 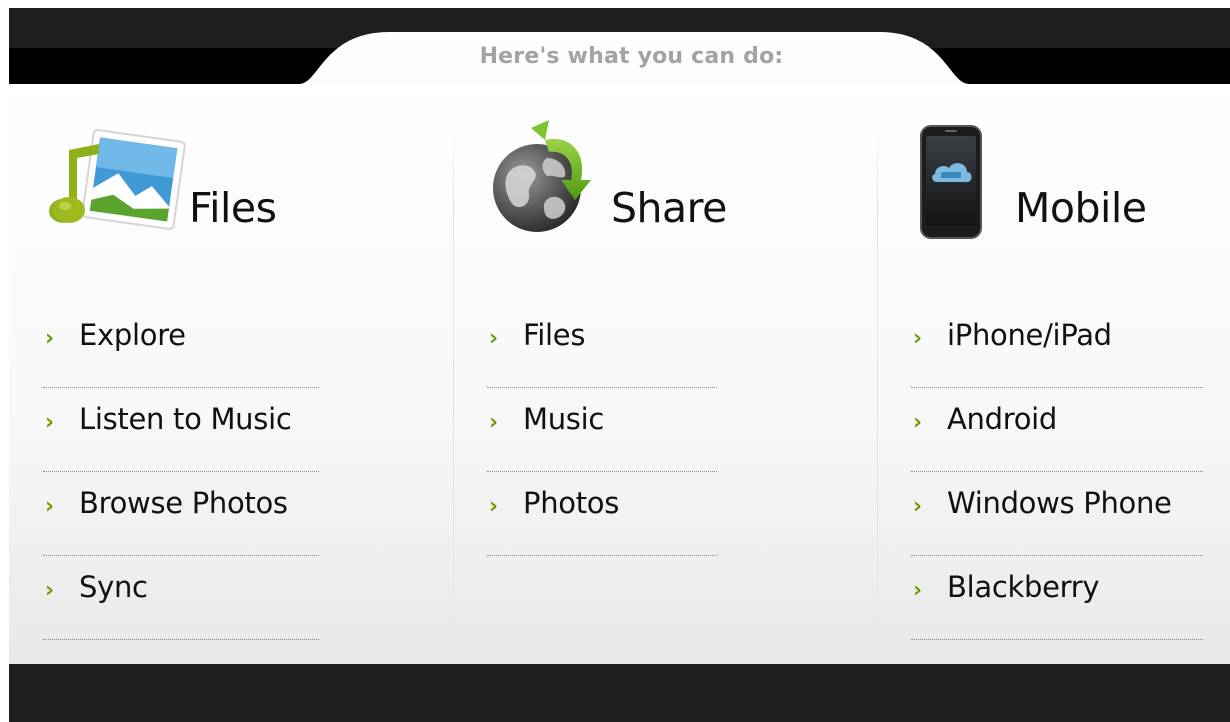 What do you see at coordinates (1002, 419) in the screenshot?
I see `link-label: Android` at bounding box center [1002, 419].